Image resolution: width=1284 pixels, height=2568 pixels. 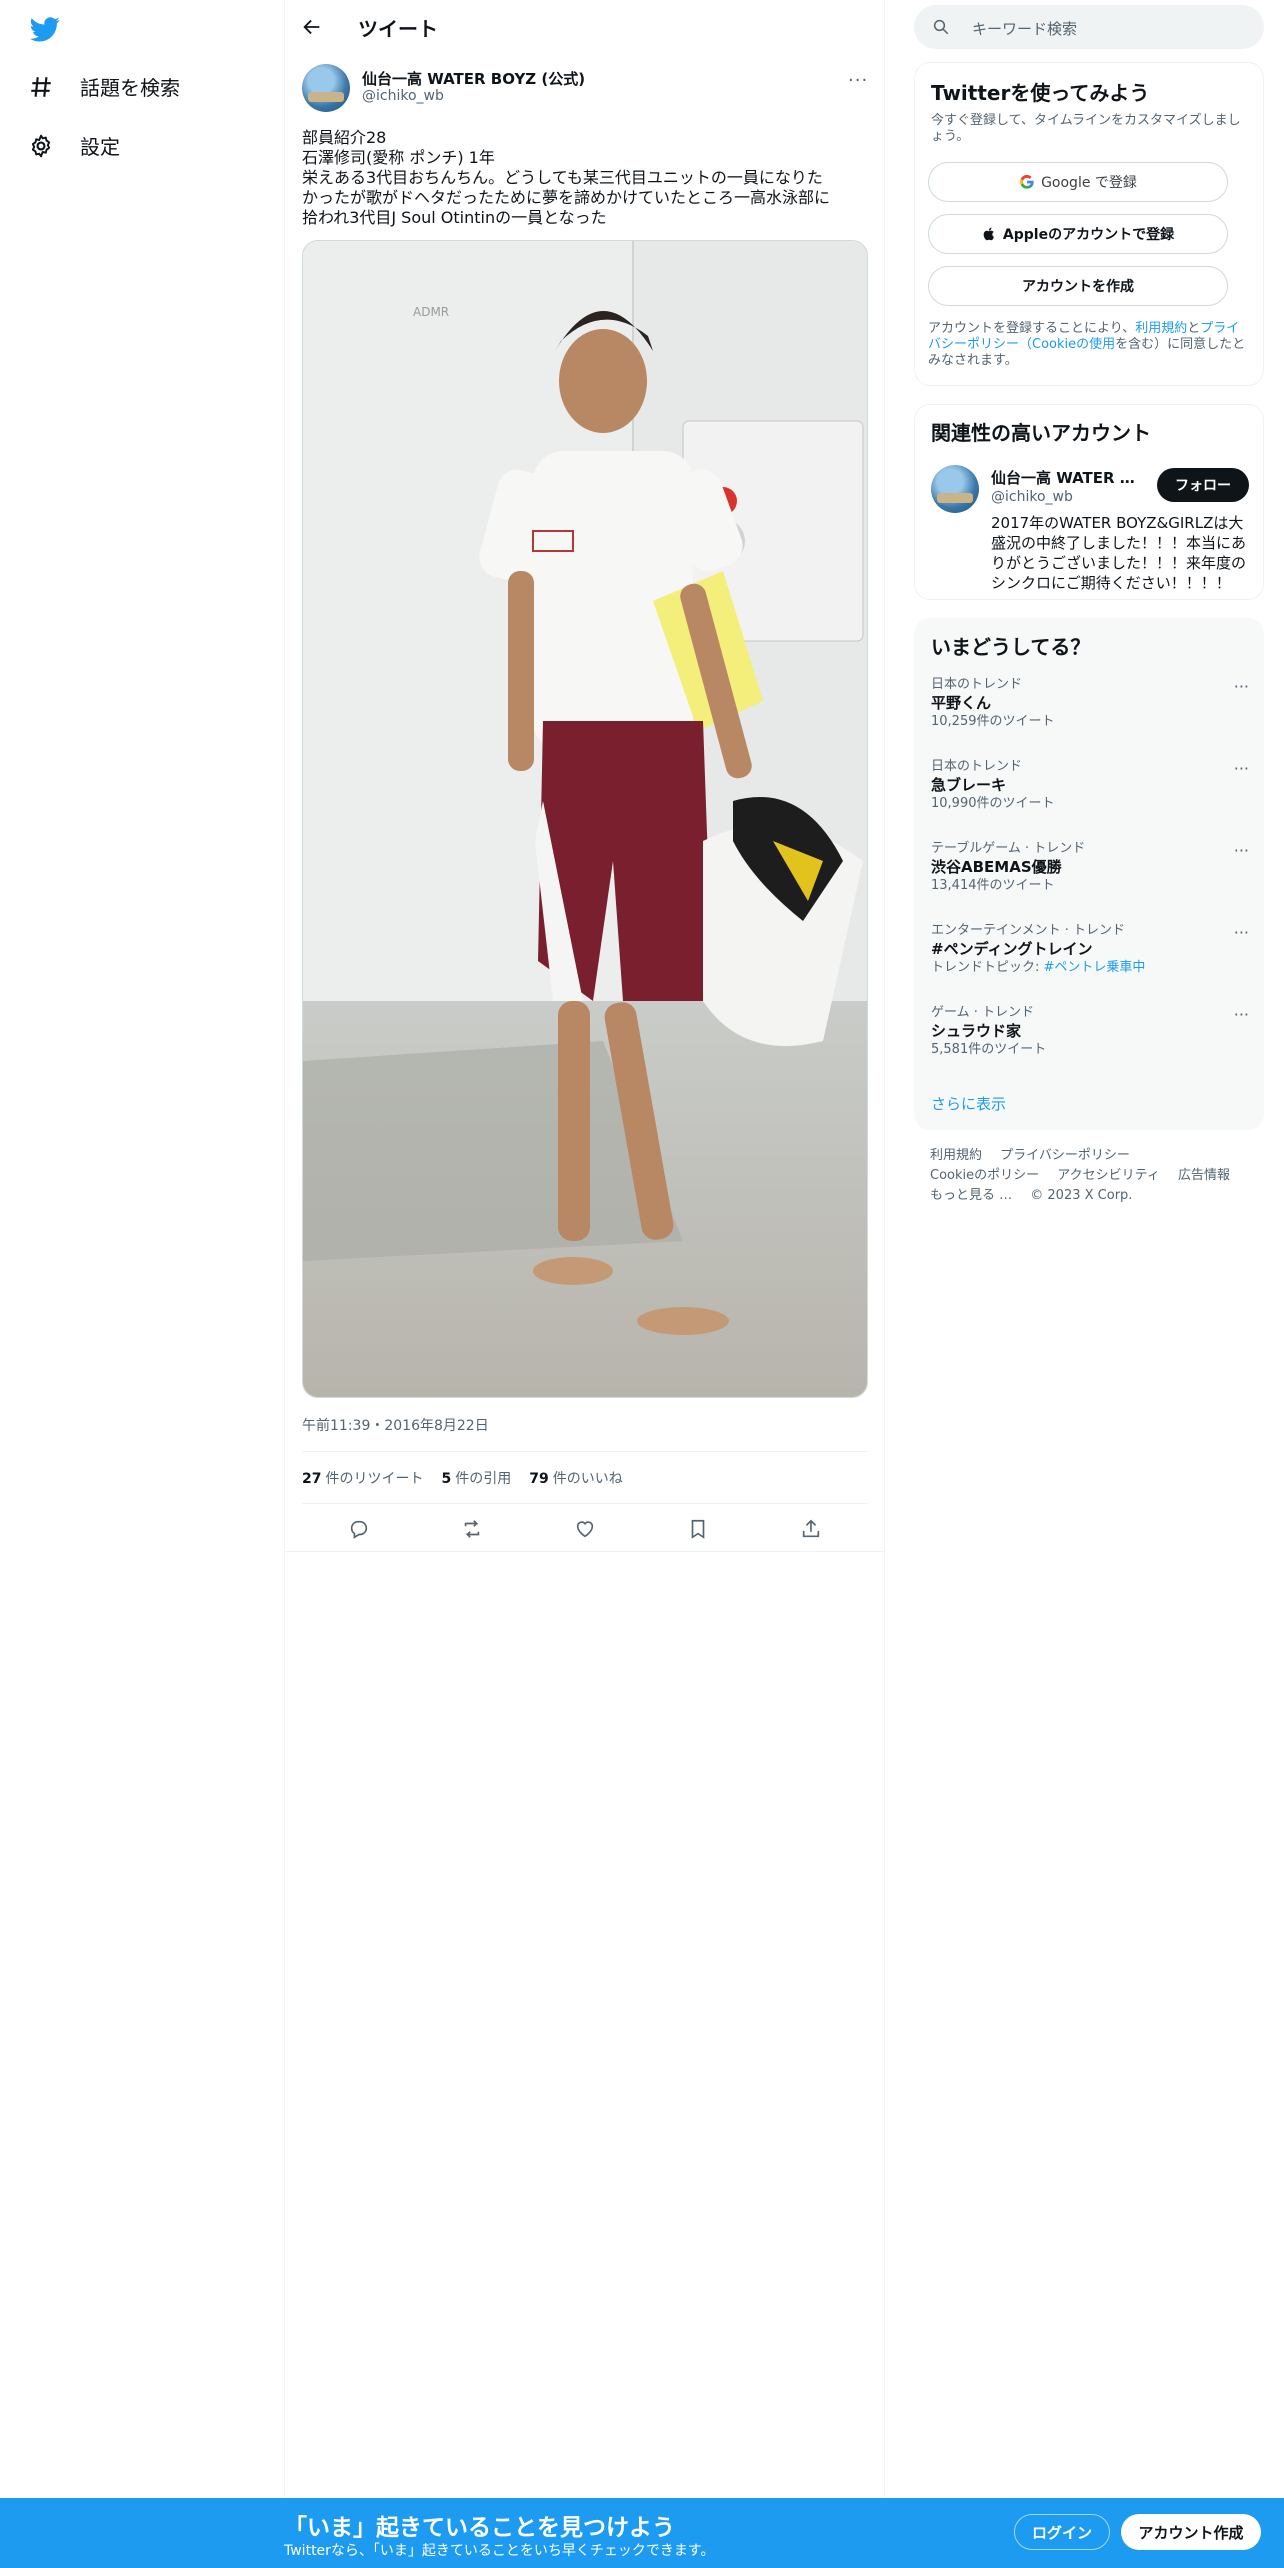 I want to click on tweet-timestamp: 午前11:39・2016年8月22日, so click(x=395, y=1425).